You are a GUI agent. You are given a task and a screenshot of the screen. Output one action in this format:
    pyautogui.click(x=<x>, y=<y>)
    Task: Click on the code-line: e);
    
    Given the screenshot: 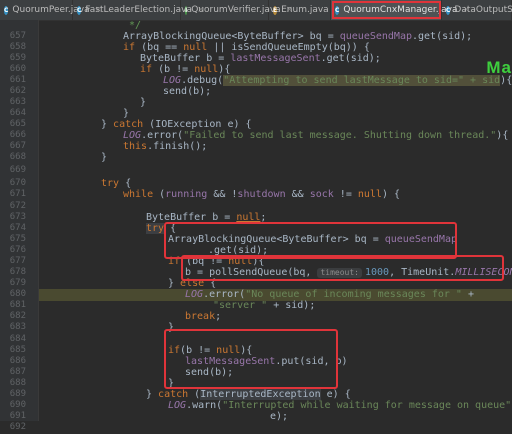 What is the action you would take?
    pyautogui.click(x=279, y=416)
    